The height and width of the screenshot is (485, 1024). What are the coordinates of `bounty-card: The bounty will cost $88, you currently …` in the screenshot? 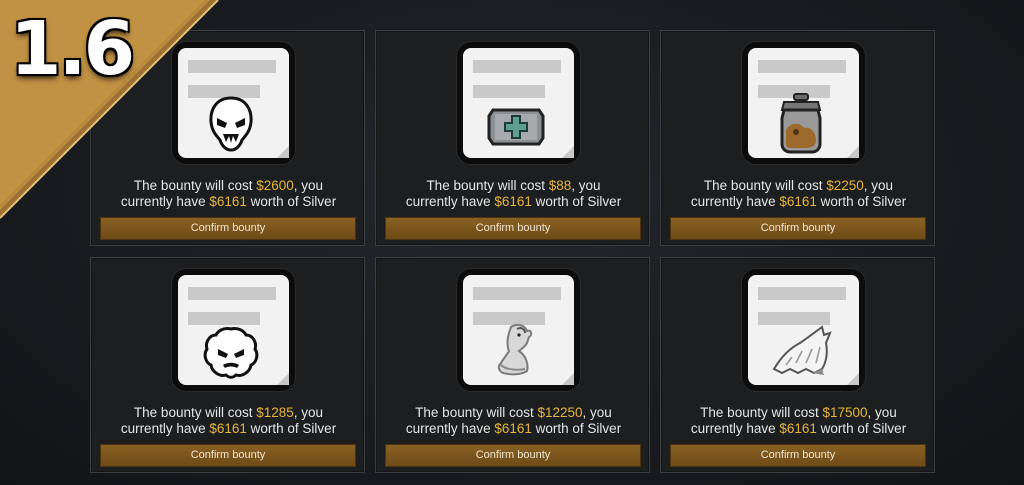 It's located at (512, 138).